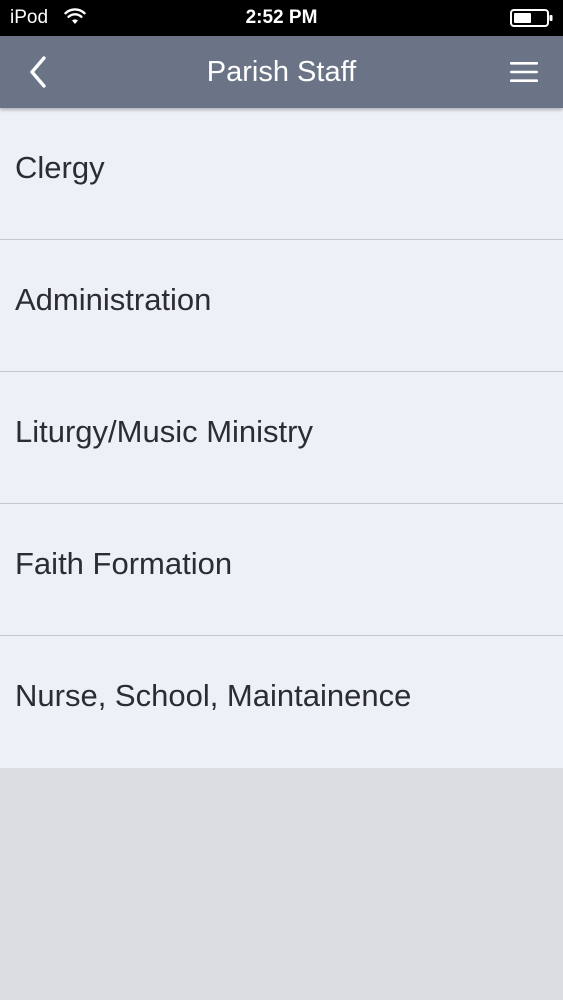 This screenshot has height=1000, width=563. I want to click on status-bar: iPod 2:52 PM, so click(281, 18).